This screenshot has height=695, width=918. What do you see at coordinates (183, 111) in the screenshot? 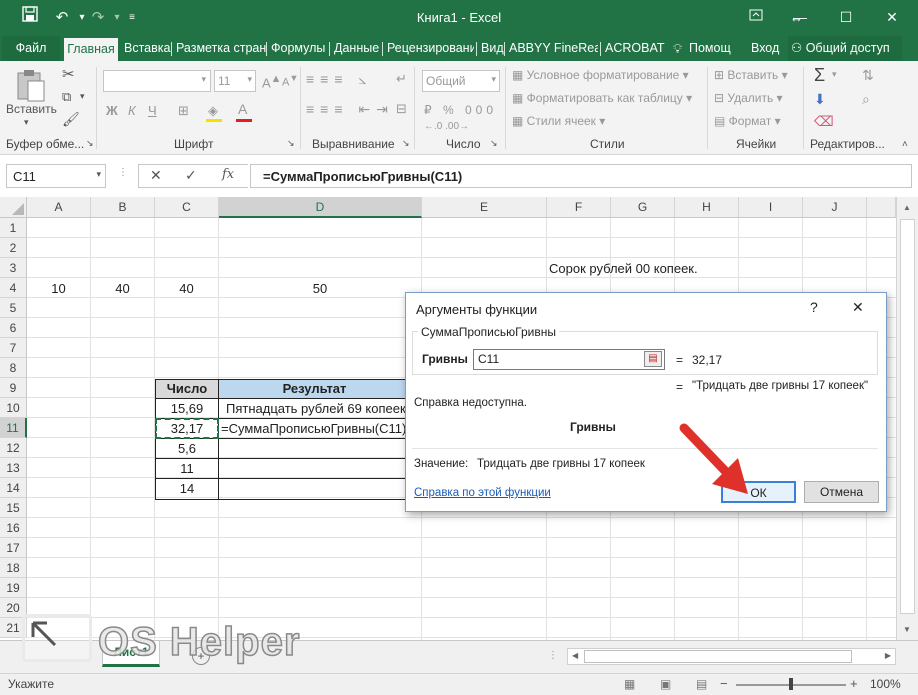
I see `borders-icon: ⊞` at bounding box center [183, 111].